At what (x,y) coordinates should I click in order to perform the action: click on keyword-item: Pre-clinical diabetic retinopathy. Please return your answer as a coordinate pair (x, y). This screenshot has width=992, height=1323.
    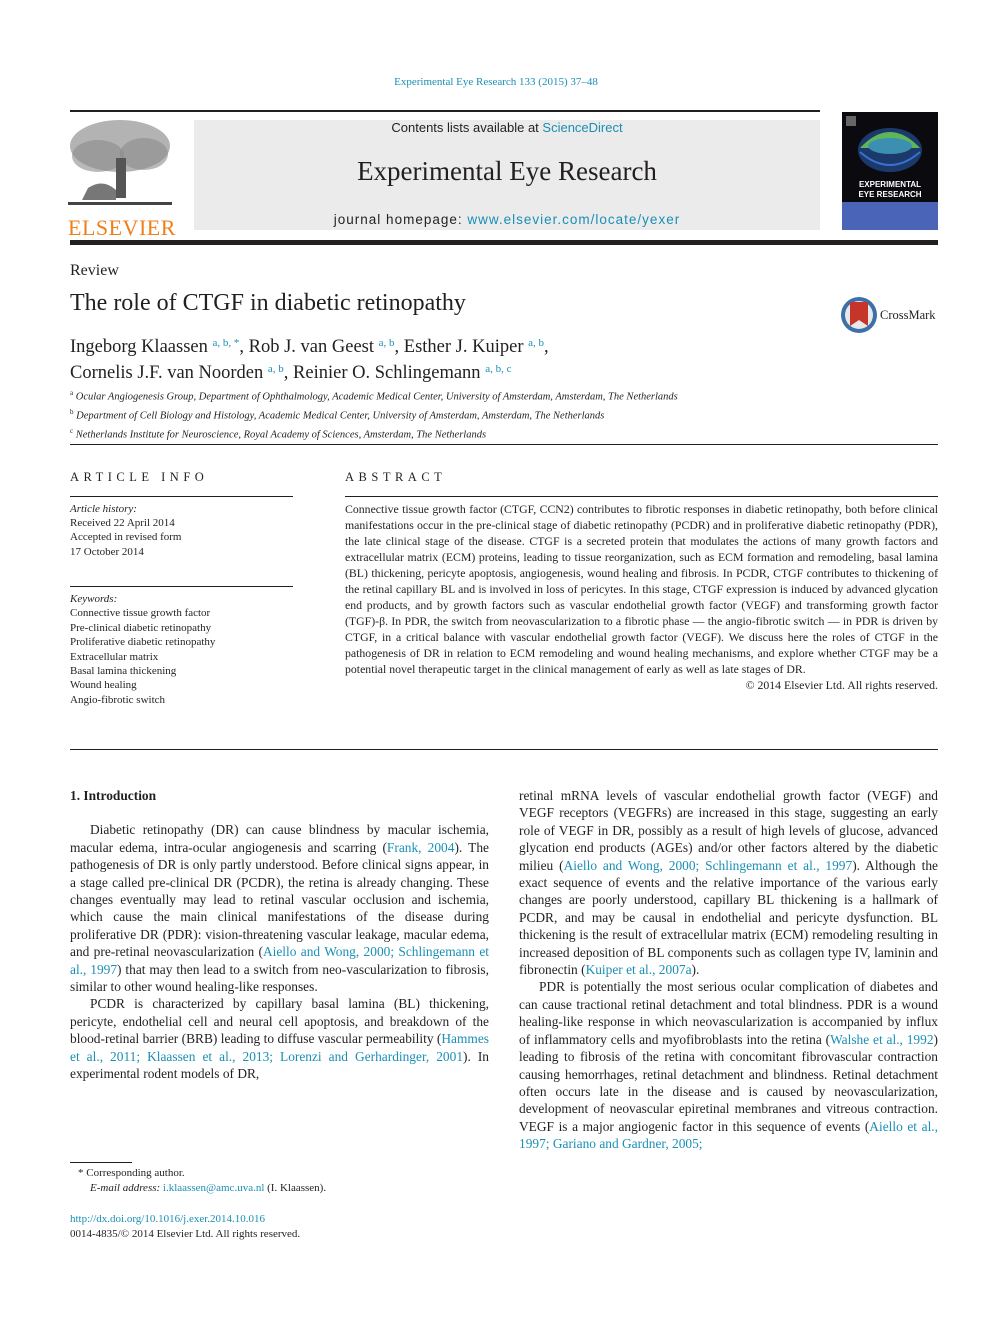
    Looking at the image, I should click on (141, 627).